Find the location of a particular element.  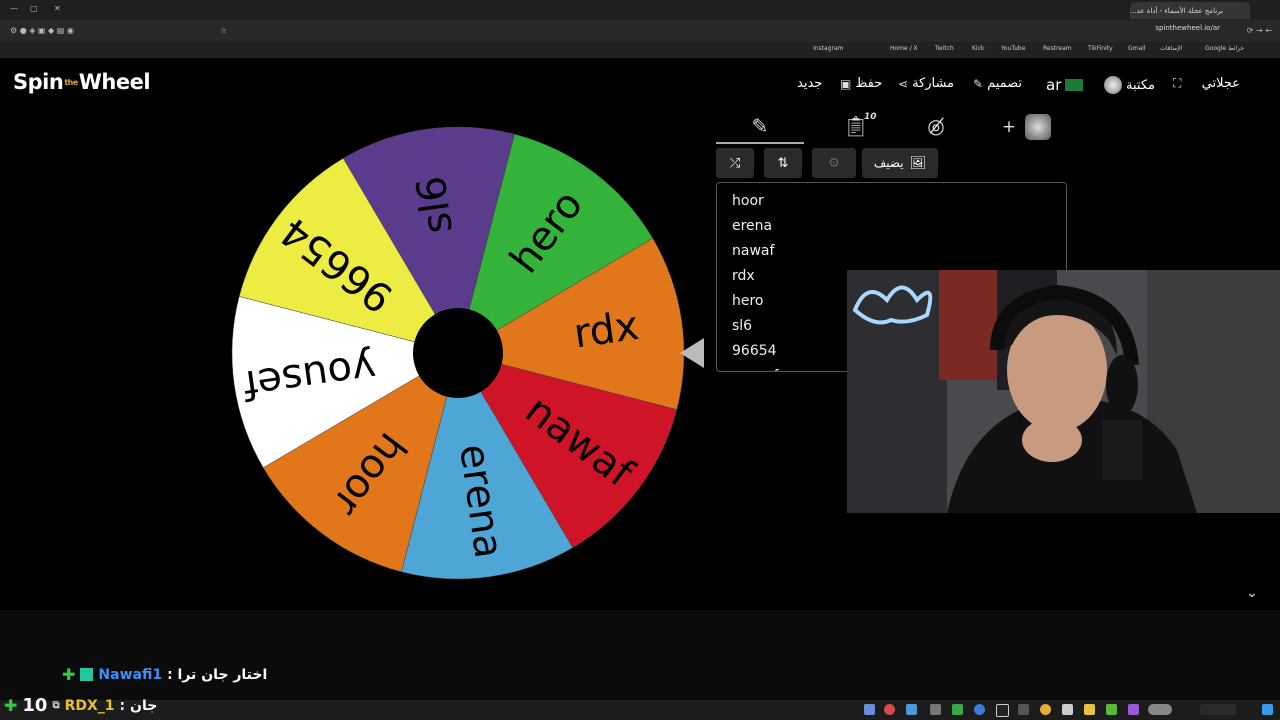

bookmark-item: Twitch is located at coordinates (944, 48).